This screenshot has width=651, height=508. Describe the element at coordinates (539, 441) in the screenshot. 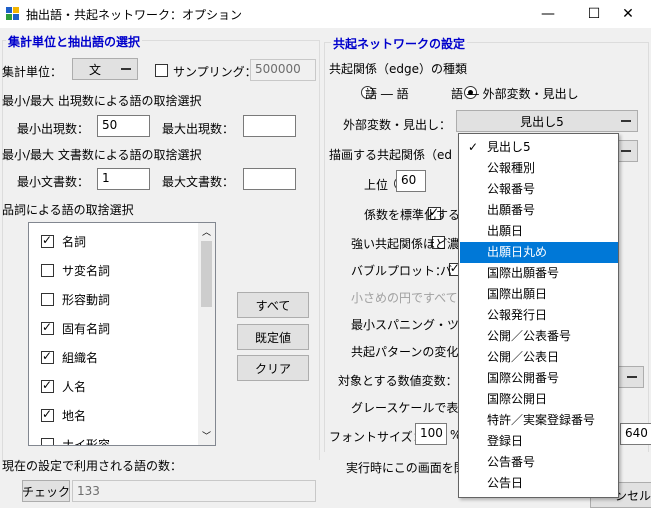

I see `dropdown-item: 登録日` at that location.